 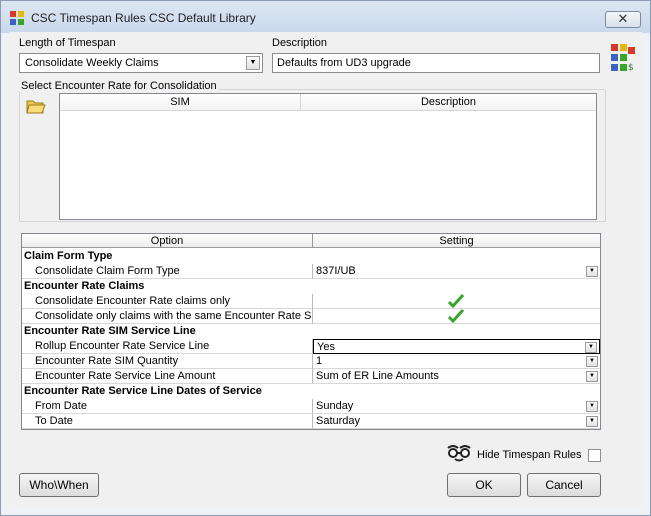 I want to click on ok-button: OK, so click(x=484, y=485).